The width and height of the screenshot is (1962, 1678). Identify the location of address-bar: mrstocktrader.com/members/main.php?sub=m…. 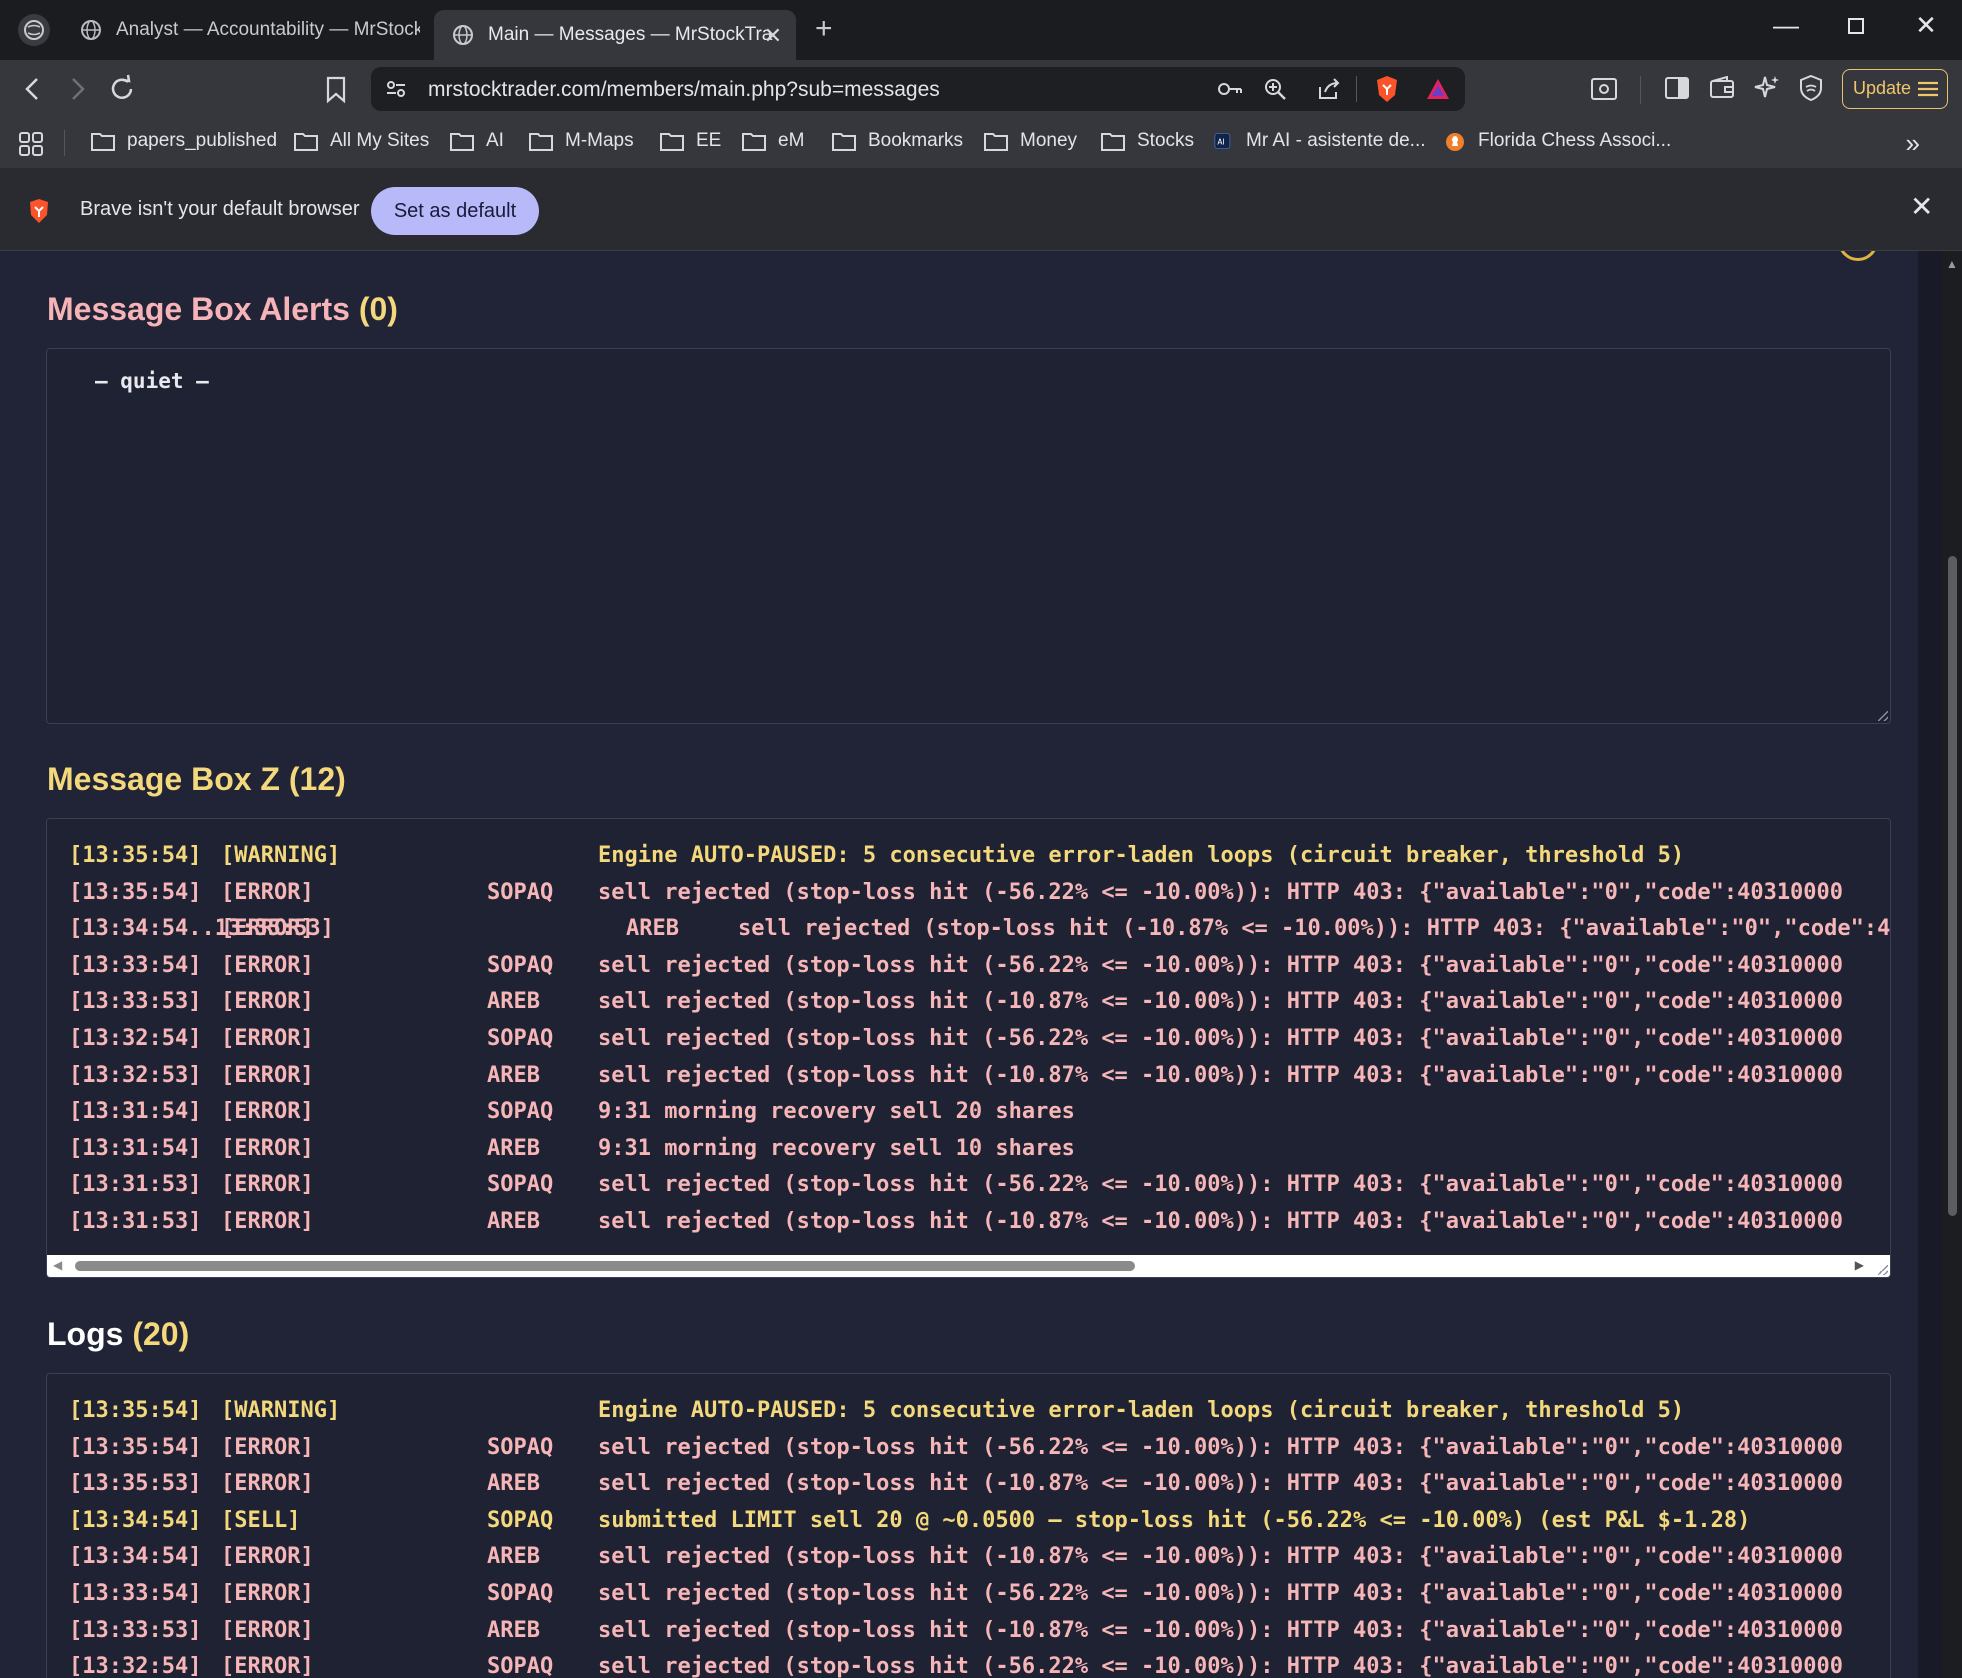
(918, 89).